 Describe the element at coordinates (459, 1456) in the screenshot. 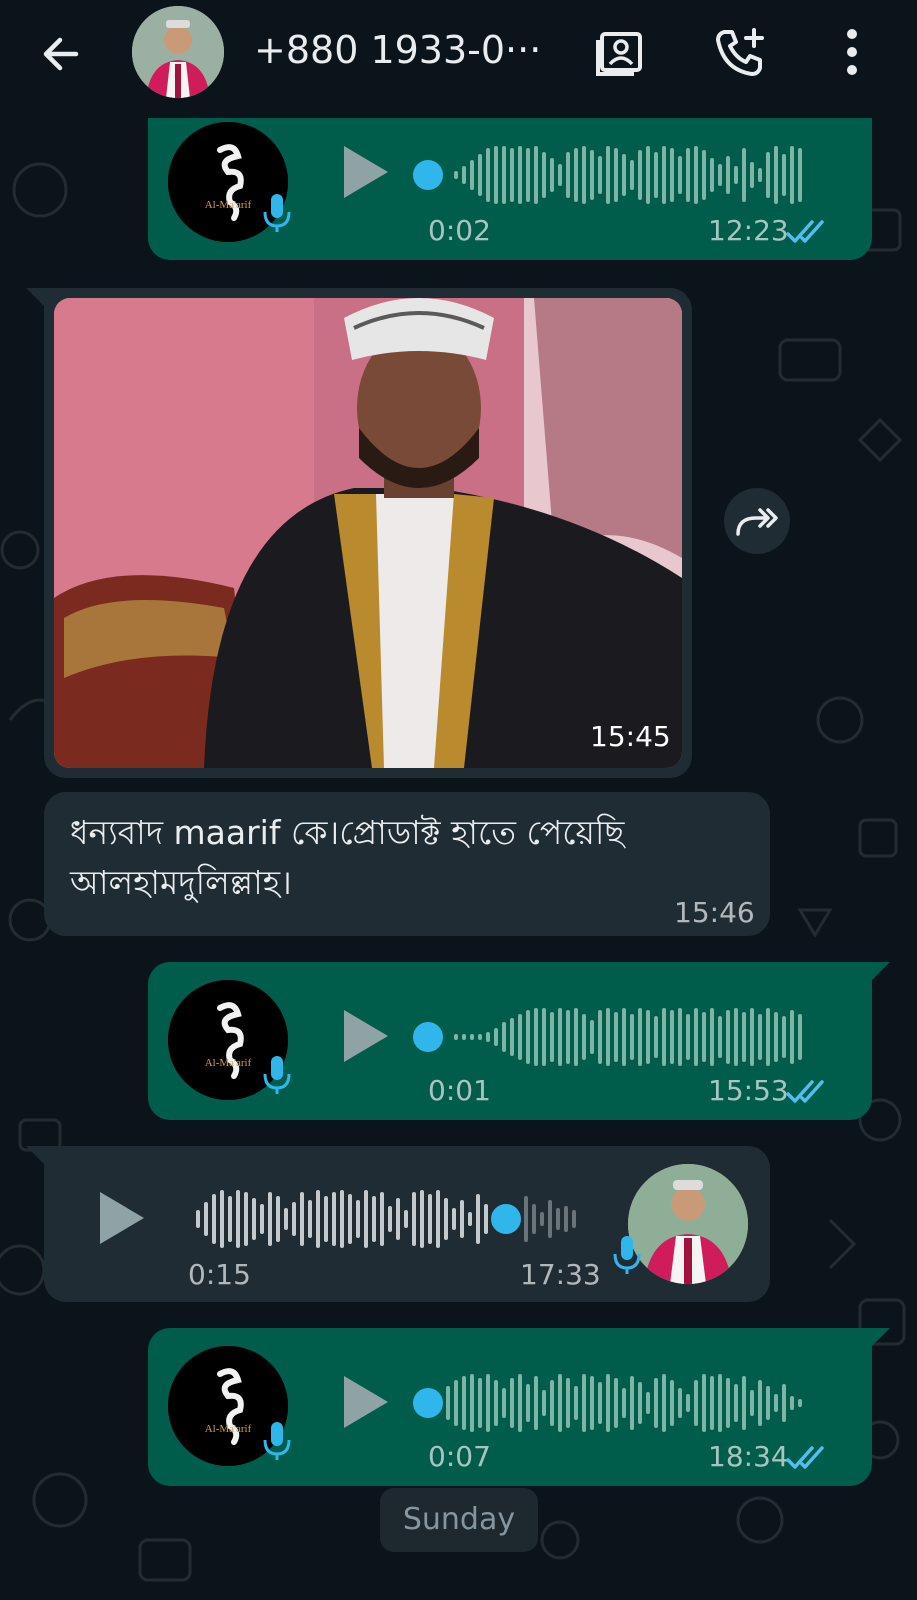

I see `voice-duration: 0:07` at that location.